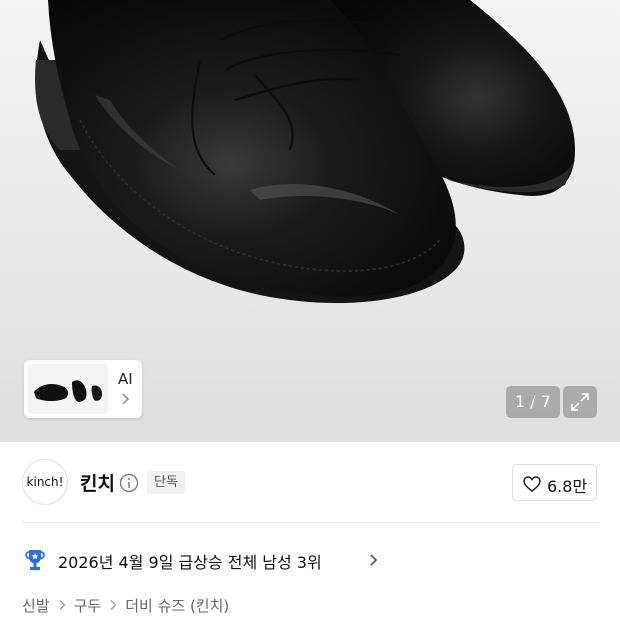  I want to click on breadcrumb-item-derby-shoes: 더비 슈즈 (킨치), so click(177, 605).